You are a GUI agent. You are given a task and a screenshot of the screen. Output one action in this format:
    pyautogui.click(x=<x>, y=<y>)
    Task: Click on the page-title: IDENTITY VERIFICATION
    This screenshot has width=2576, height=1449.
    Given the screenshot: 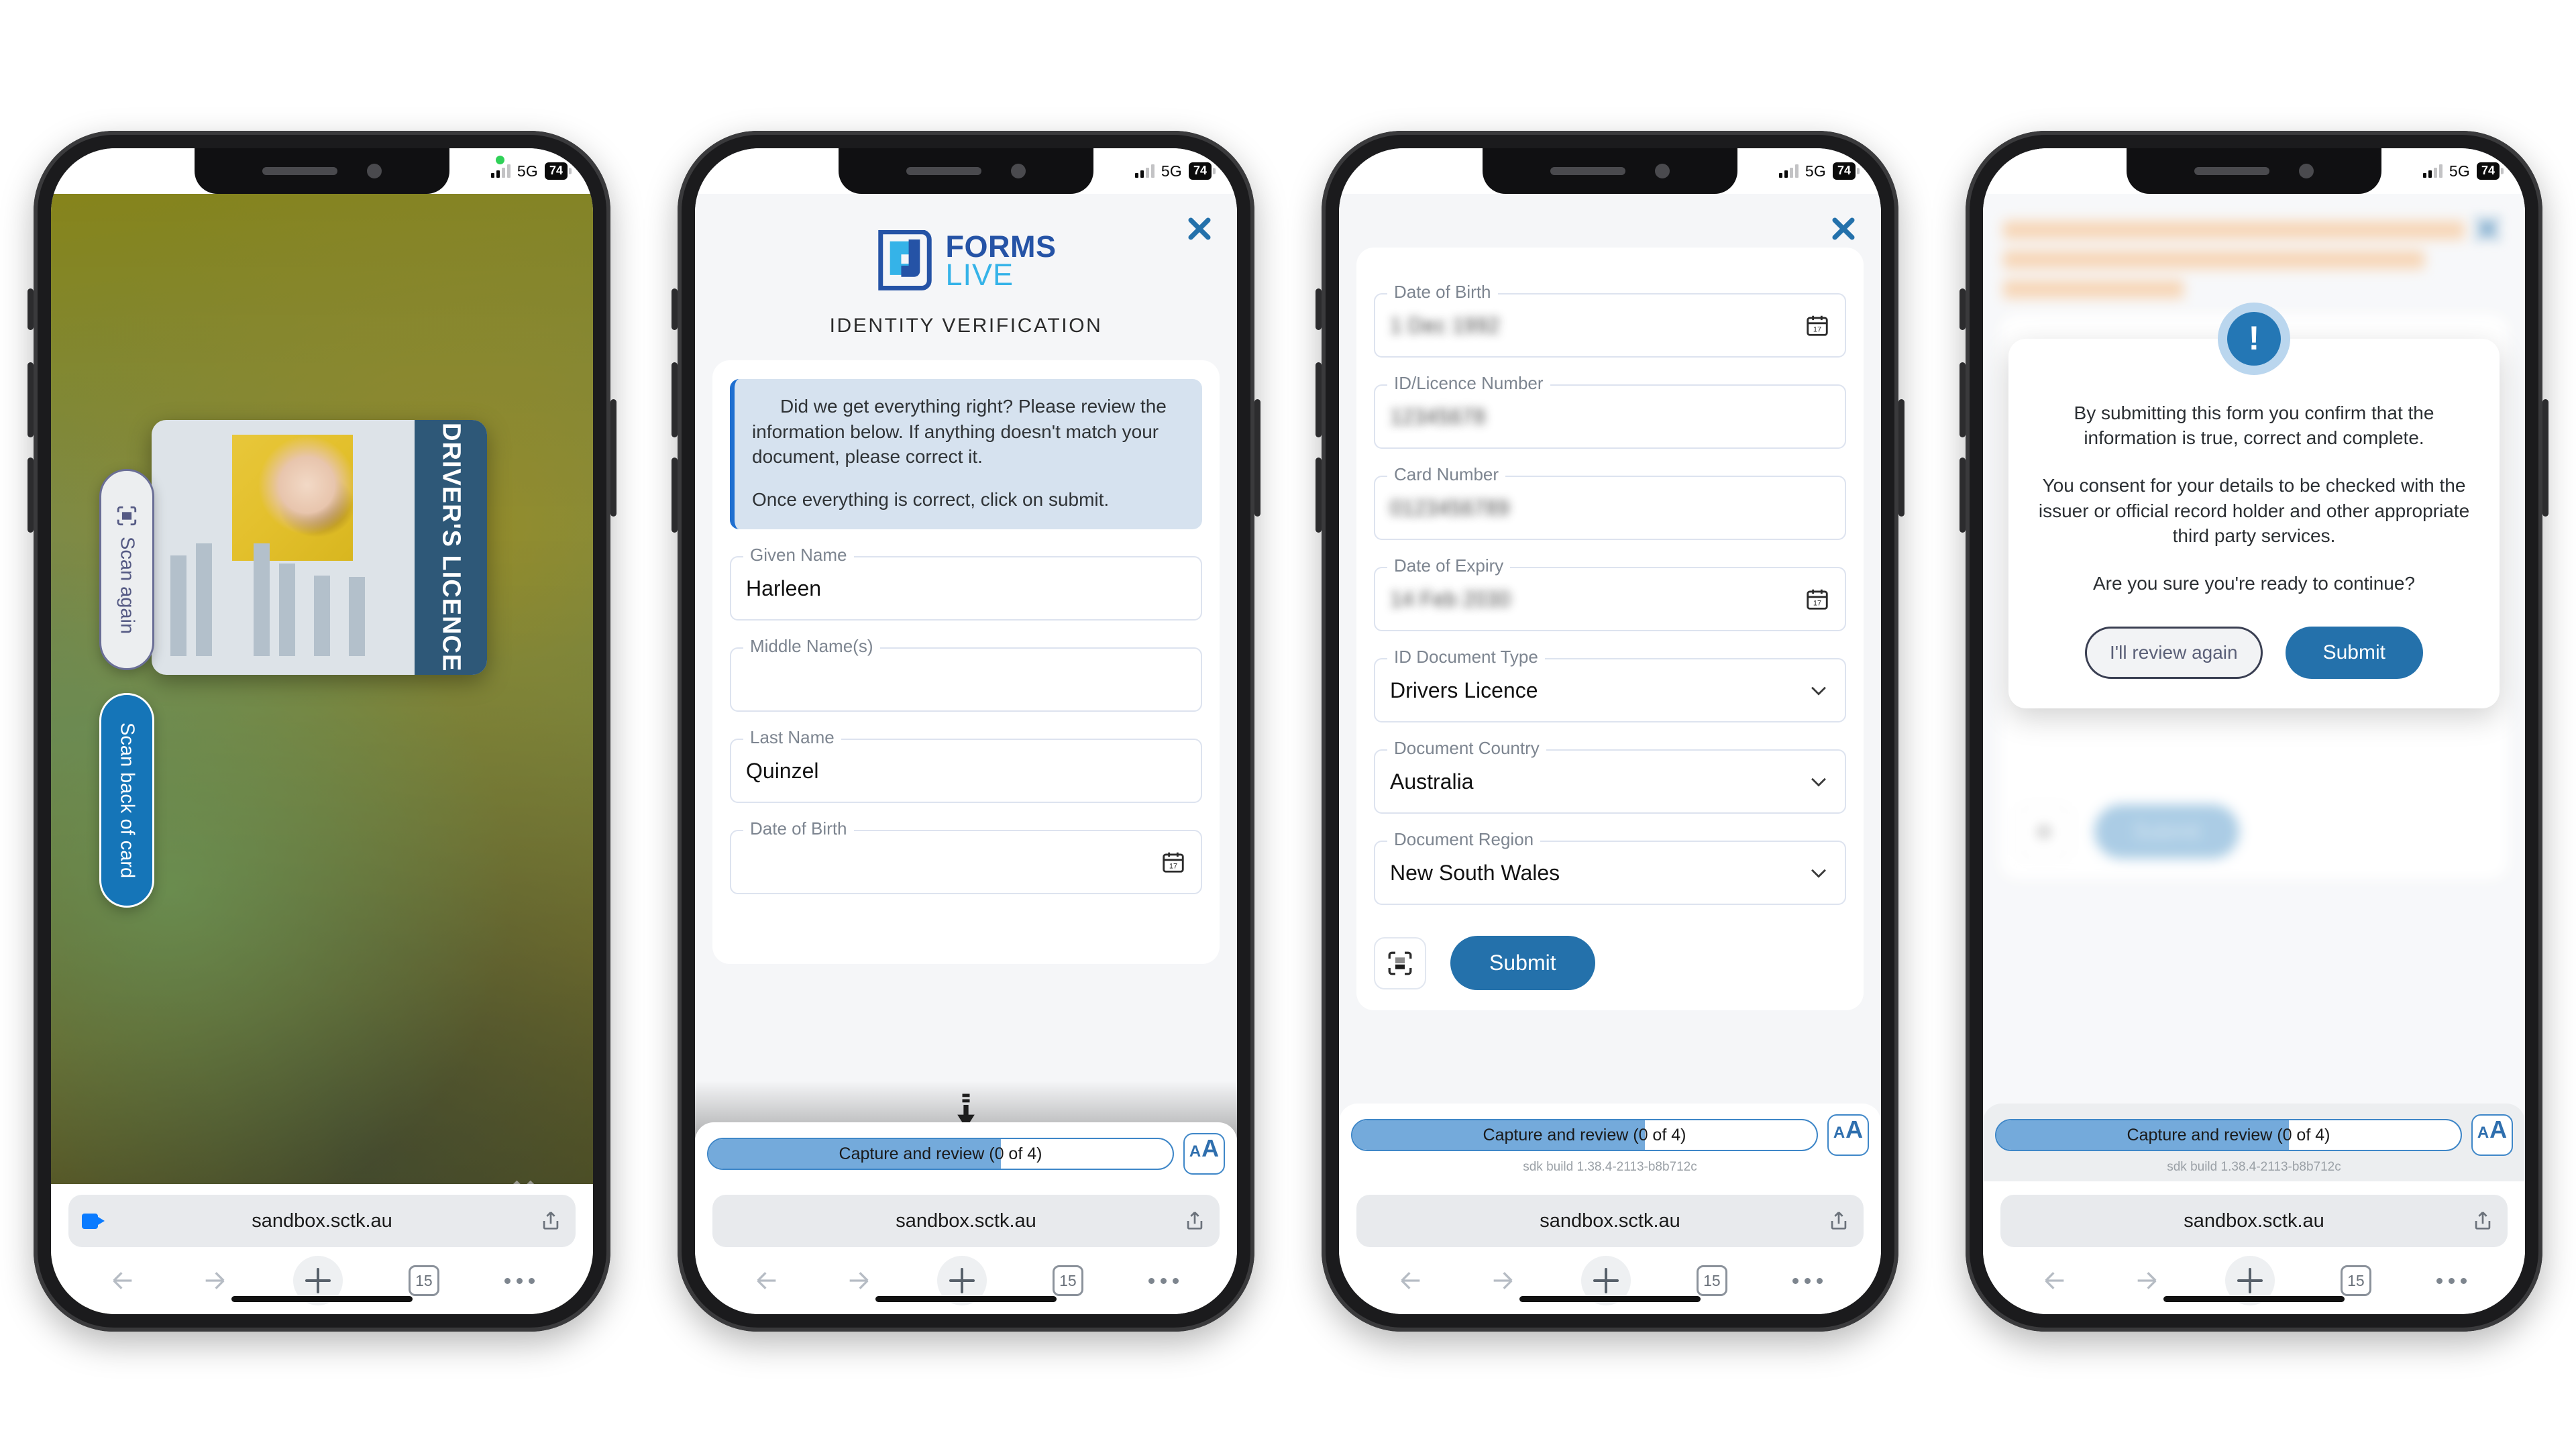 What is the action you would take?
    pyautogui.click(x=966, y=326)
    